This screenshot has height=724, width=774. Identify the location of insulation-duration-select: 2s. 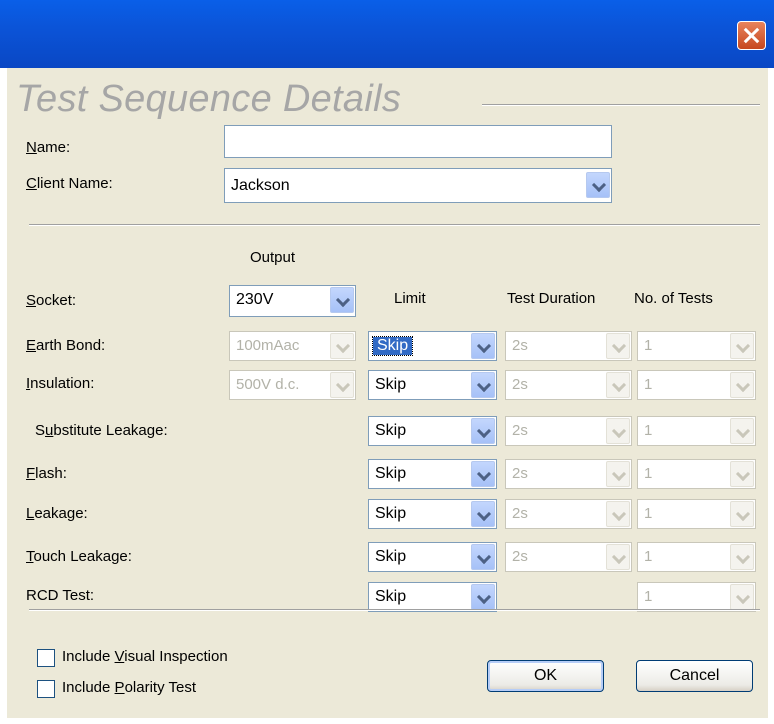
(568, 385).